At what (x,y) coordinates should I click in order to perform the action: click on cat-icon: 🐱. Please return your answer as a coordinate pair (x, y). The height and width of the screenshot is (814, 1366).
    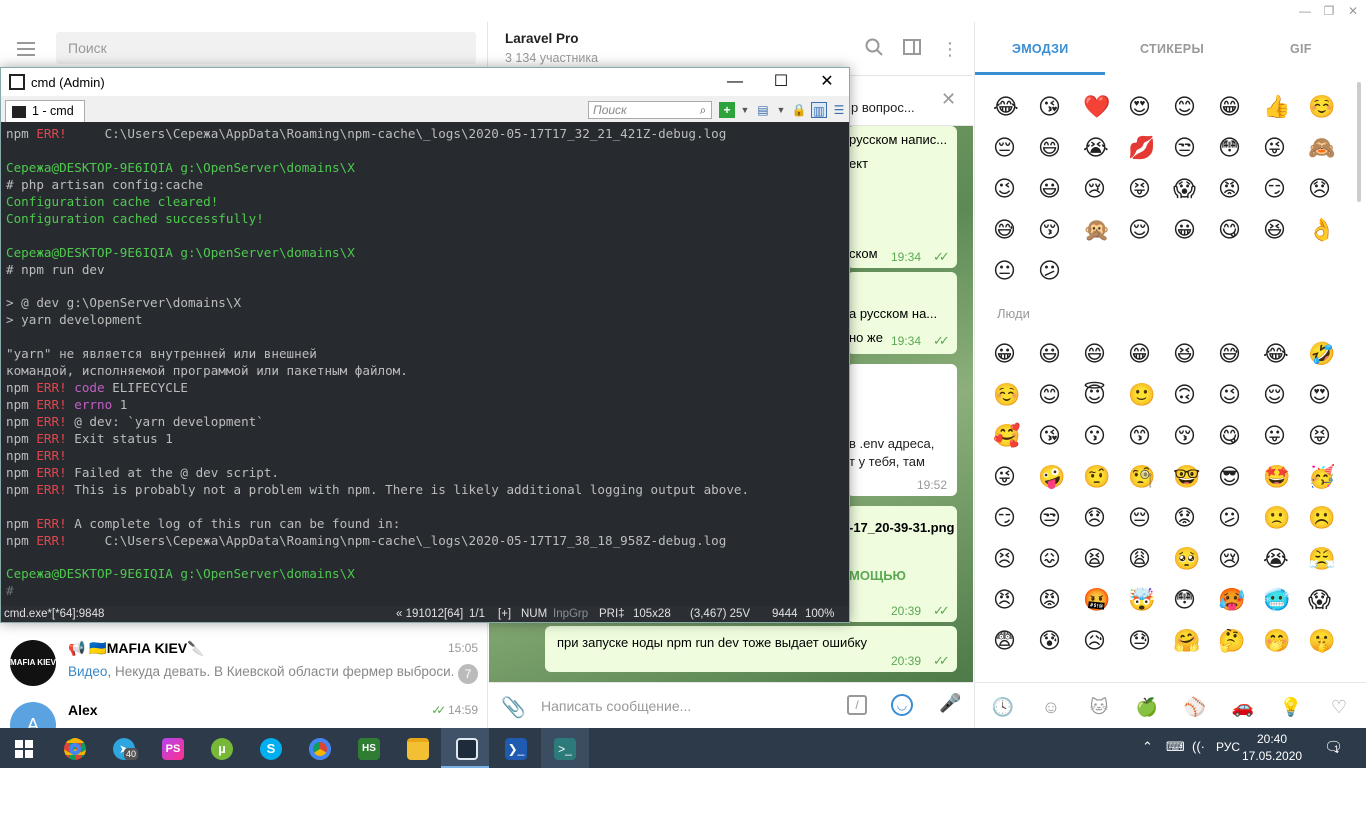
    Looking at the image, I should click on (1099, 707).